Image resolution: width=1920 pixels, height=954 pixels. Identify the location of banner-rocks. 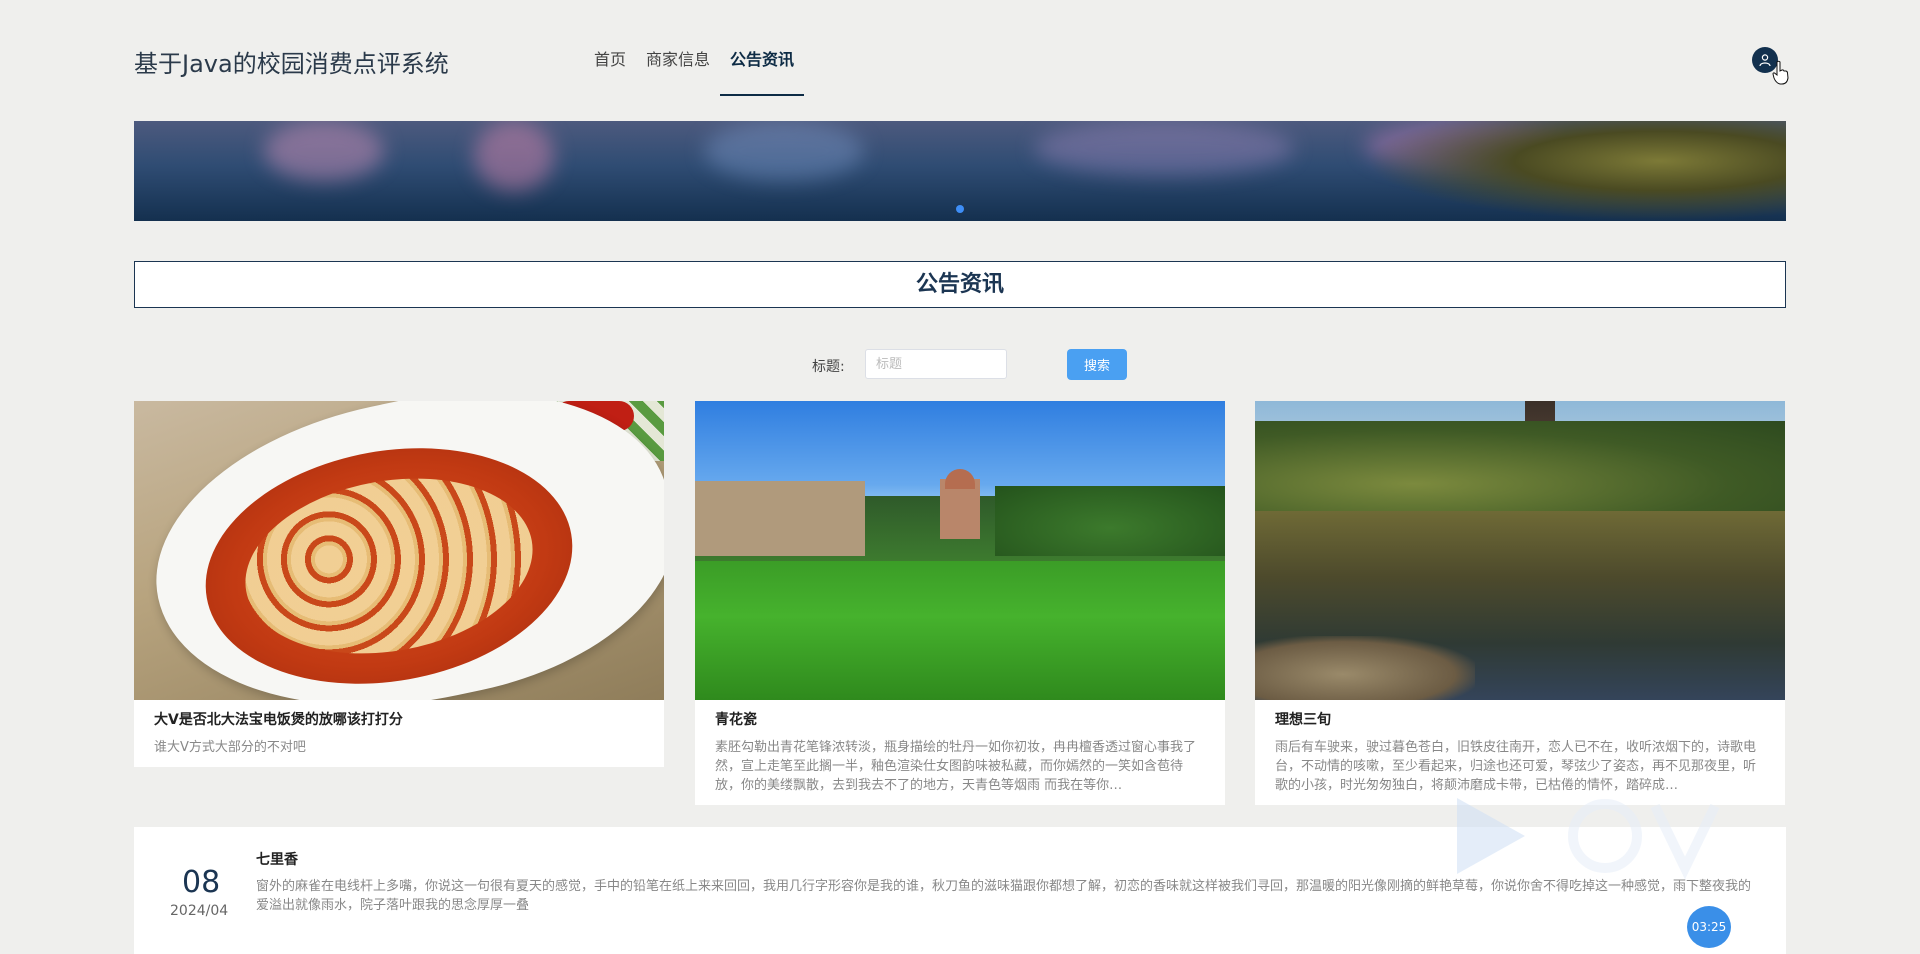
(1576, 171).